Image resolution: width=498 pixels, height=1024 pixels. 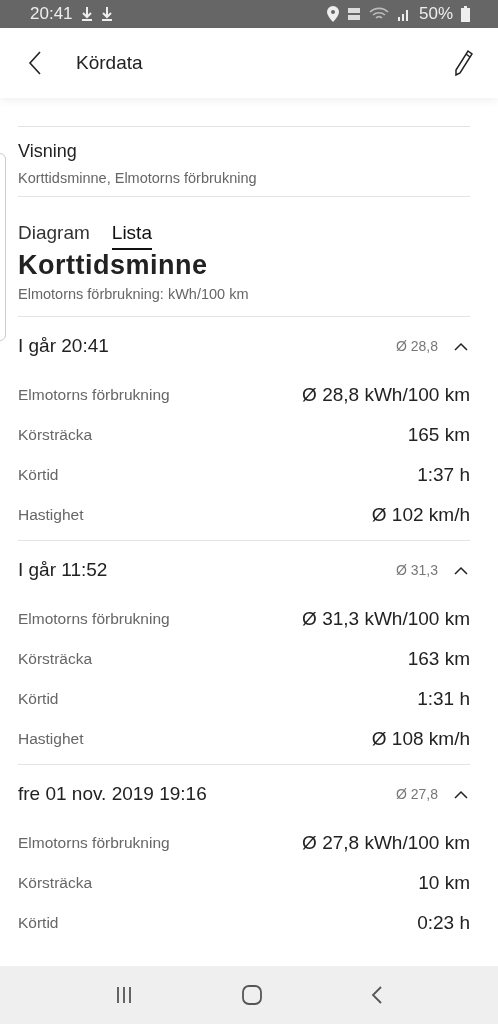 I want to click on metric-value: 1:37 h, so click(x=443, y=475).